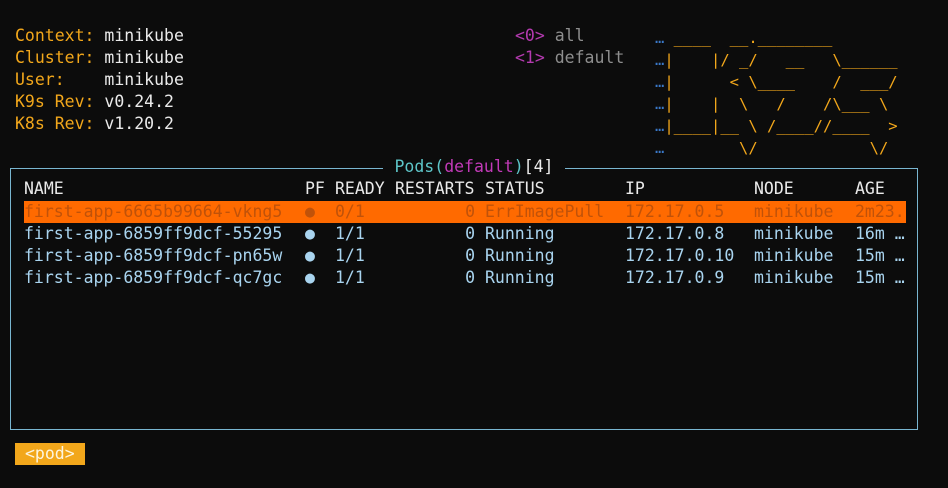  What do you see at coordinates (880, 211) in the screenshot?
I see `pod-age: 2m23.` at bounding box center [880, 211].